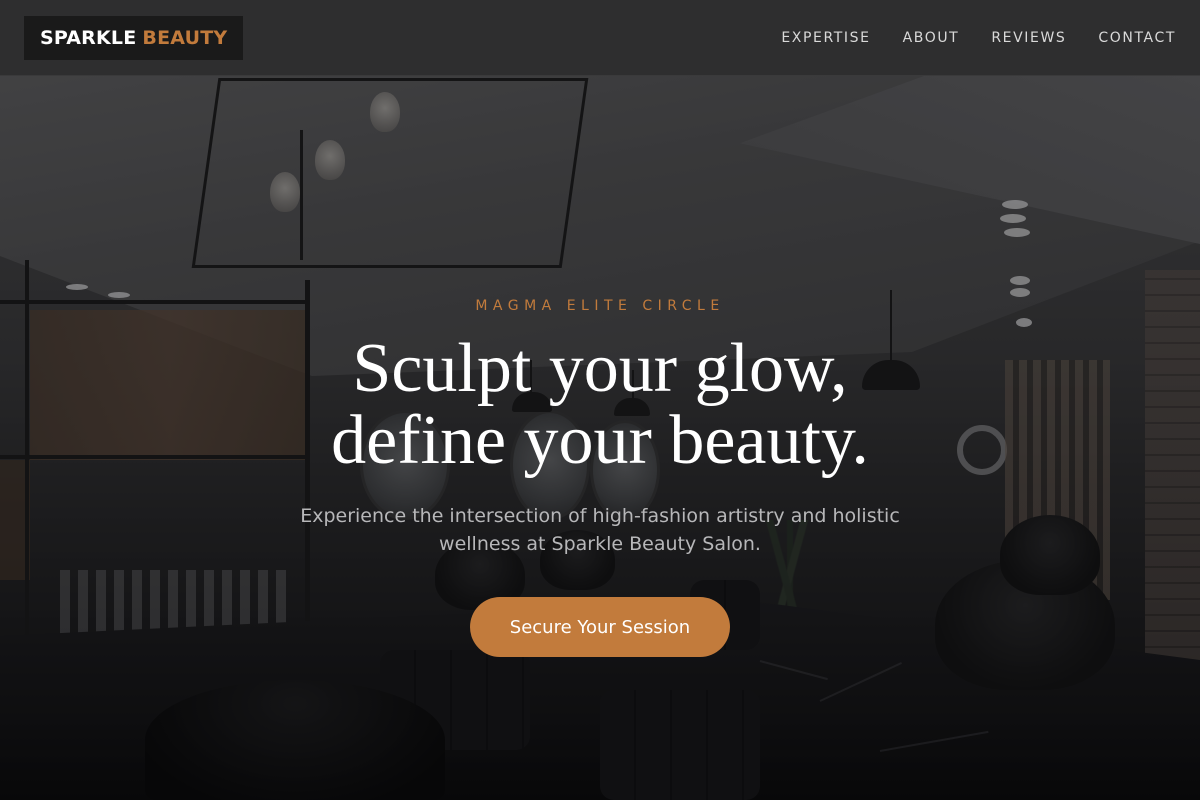 This screenshot has height=800, width=1200. I want to click on hero-headline-line-1: Sculpt your glow,, so click(600, 368).